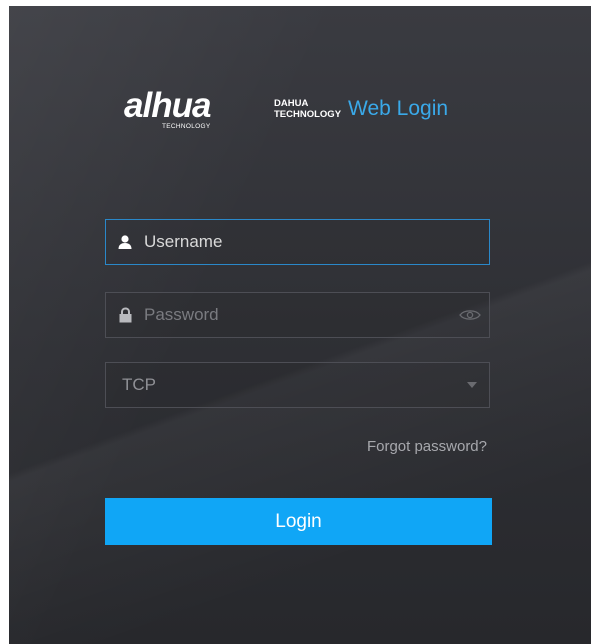 The image size is (605, 644). I want to click on protocol-value: TCP, so click(139, 384).